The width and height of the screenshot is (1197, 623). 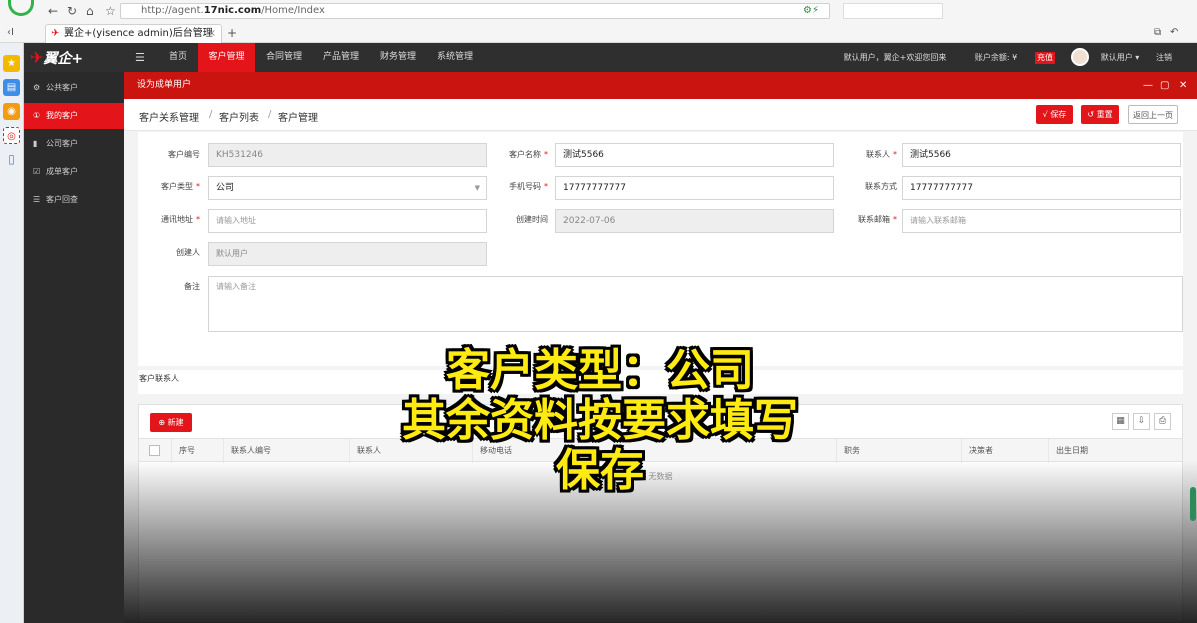 What do you see at coordinates (284, 57) in the screenshot?
I see `menu-contracts: 合同管理` at bounding box center [284, 57].